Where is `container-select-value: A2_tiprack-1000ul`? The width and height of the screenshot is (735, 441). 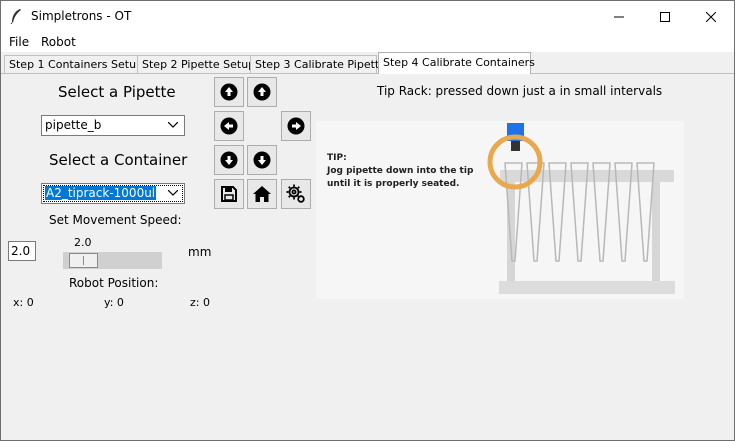
container-select-value: A2_tiprack-1000ul is located at coordinates (101, 193).